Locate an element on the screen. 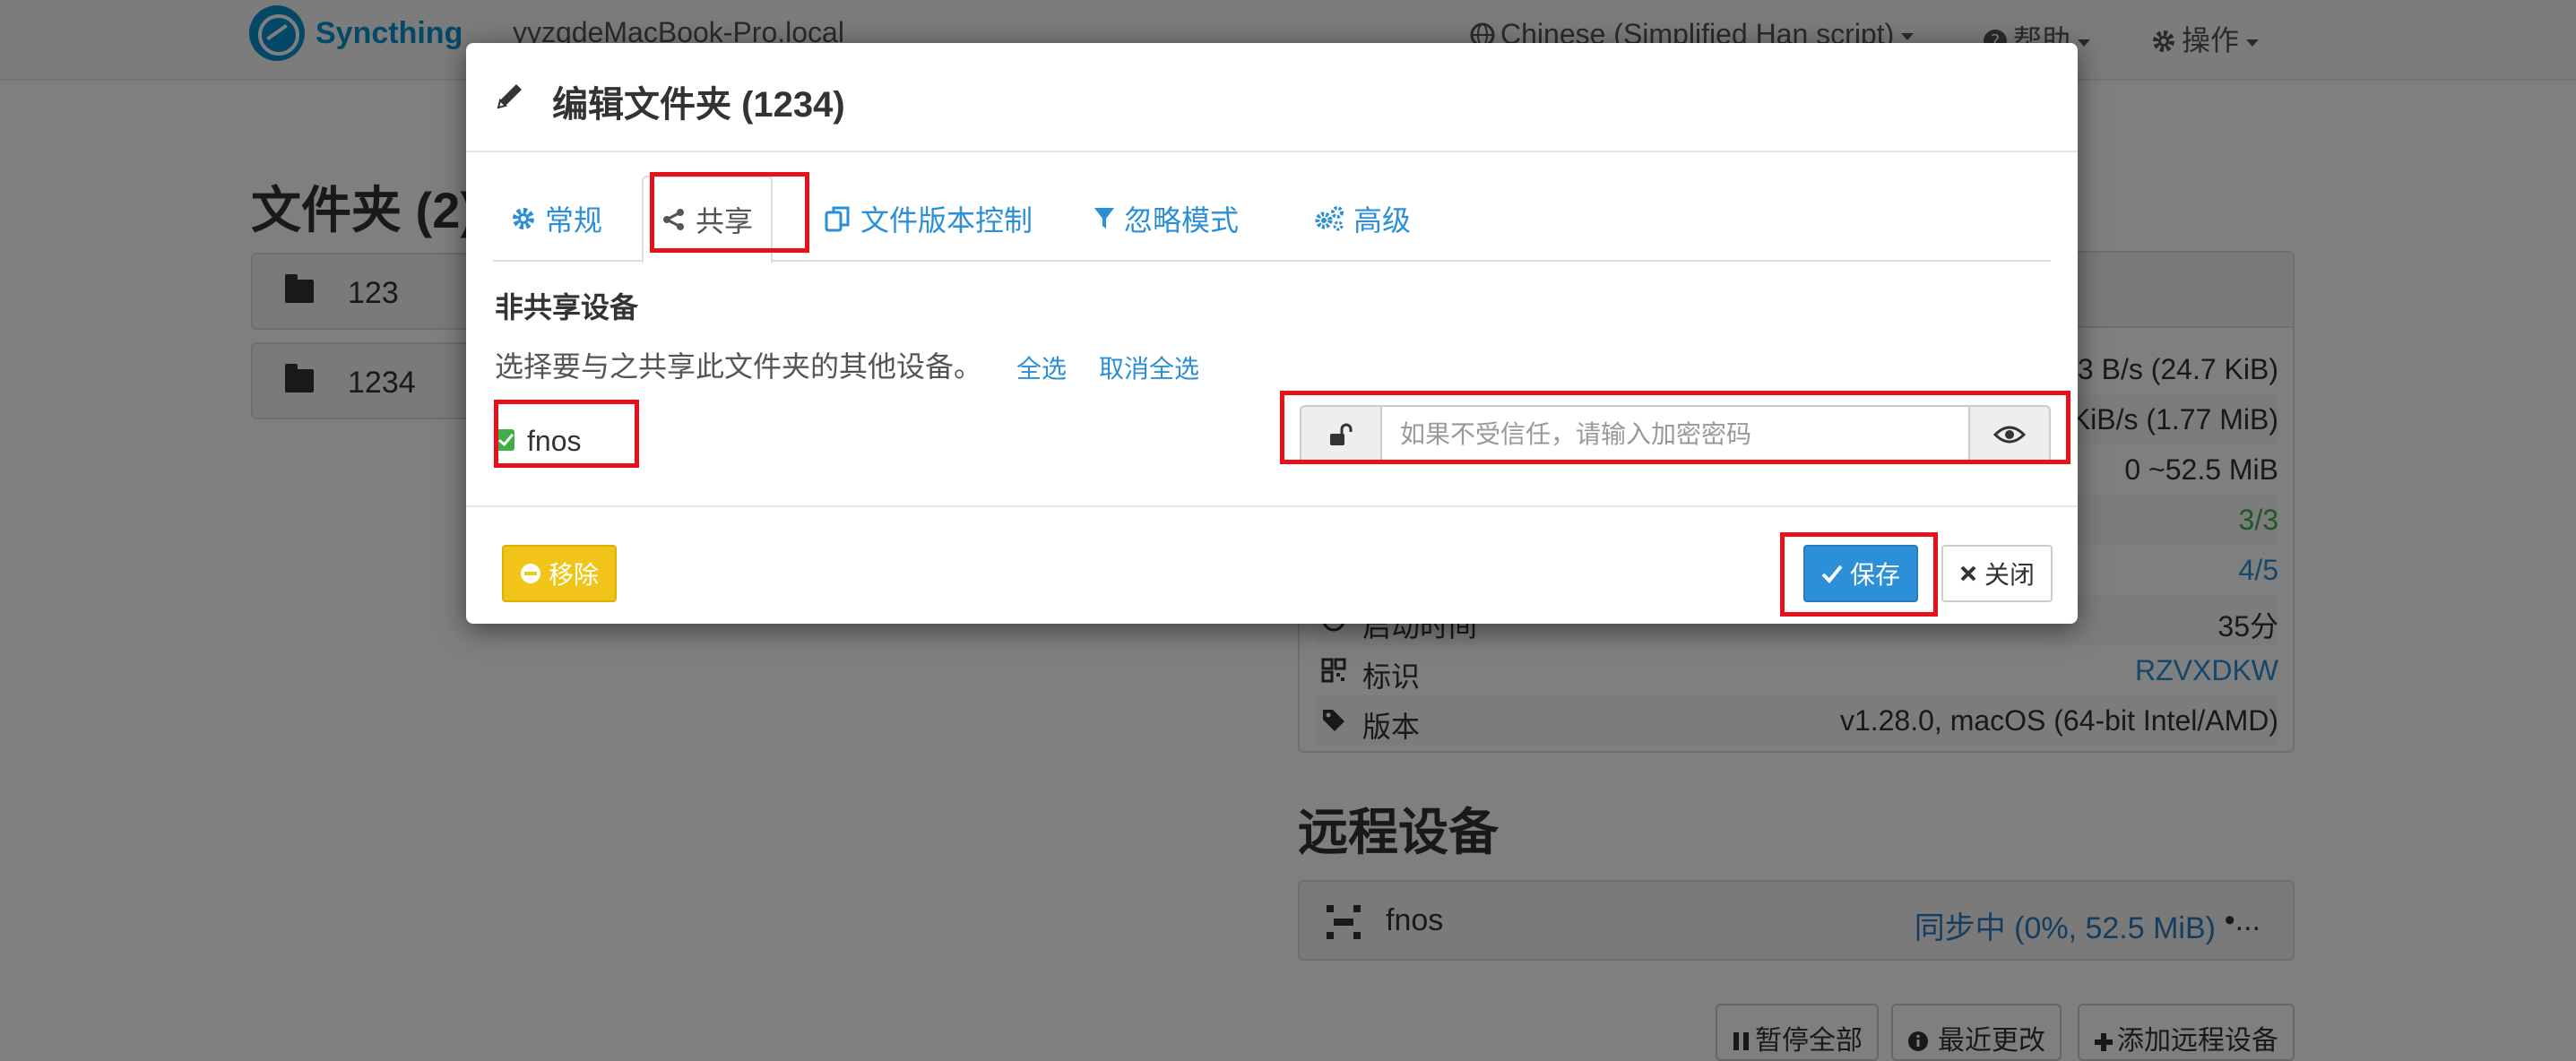 This screenshot has height=1061, width=2576. gear-icon is located at coordinates (523, 219).